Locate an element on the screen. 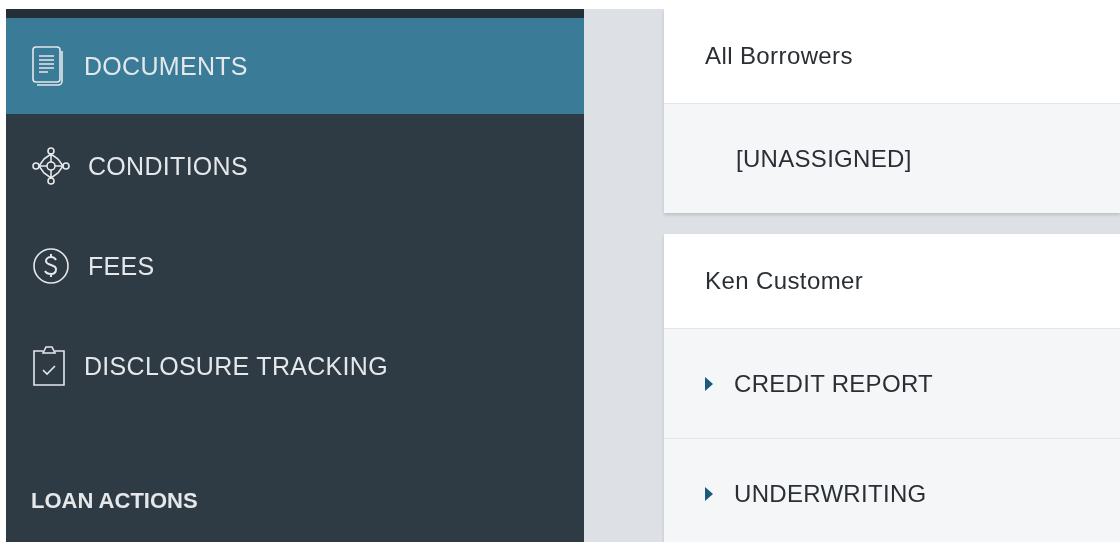 Image resolution: width=1120 pixels, height=542 pixels. borrower-name: Ken Customer is located at coordinates (784, 281).